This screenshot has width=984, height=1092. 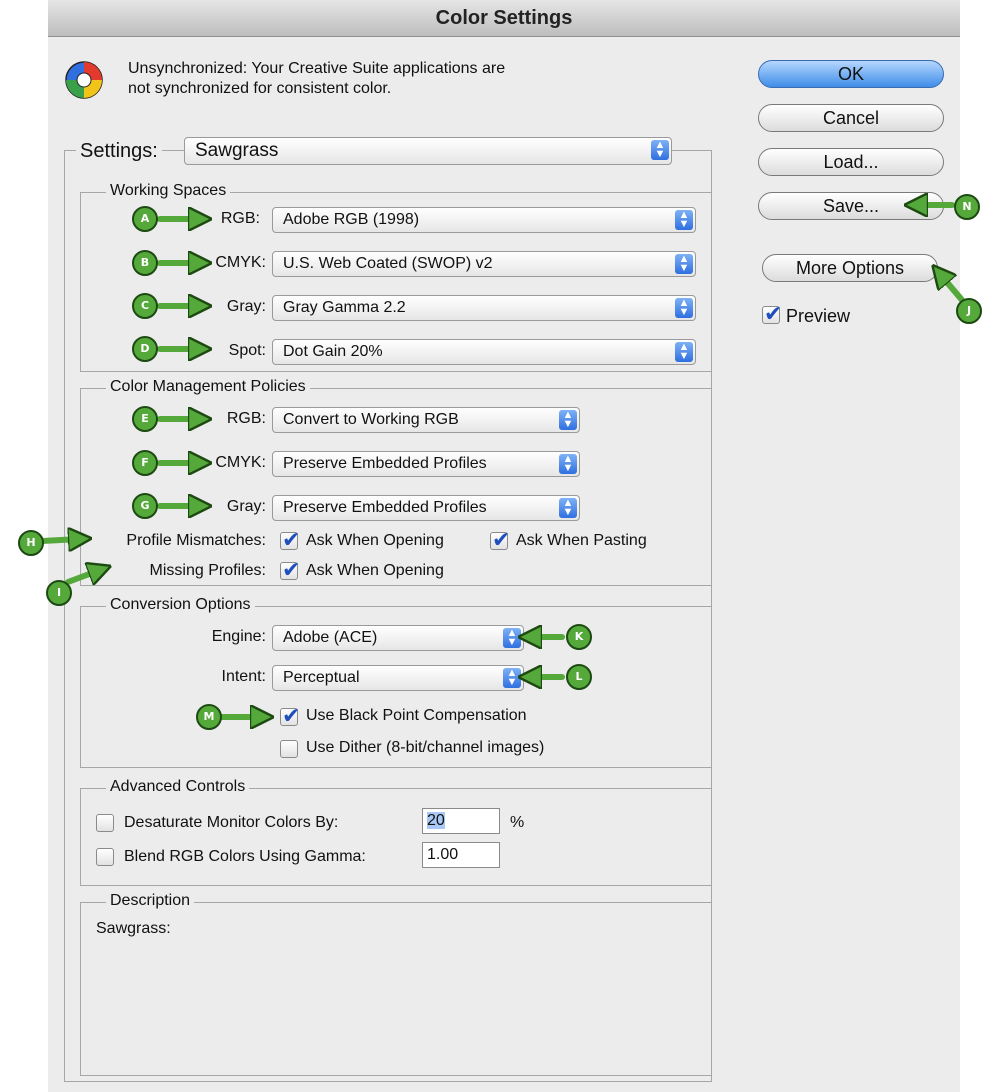 What do you see at coordinates (967, 207) in the screenshot?
I see `callout-n: N` at bounding box center [967, 207].